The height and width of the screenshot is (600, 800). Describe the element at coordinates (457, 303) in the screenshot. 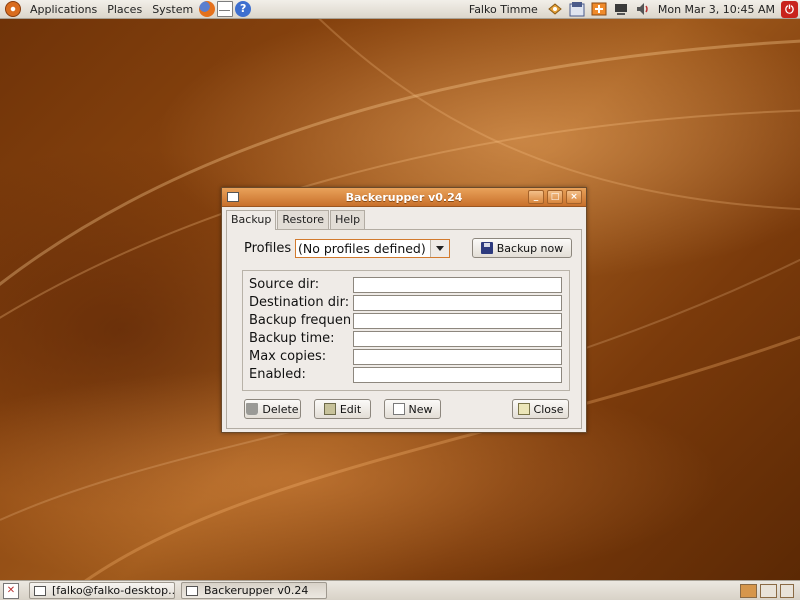

I see `destination-dir-input` at that location.